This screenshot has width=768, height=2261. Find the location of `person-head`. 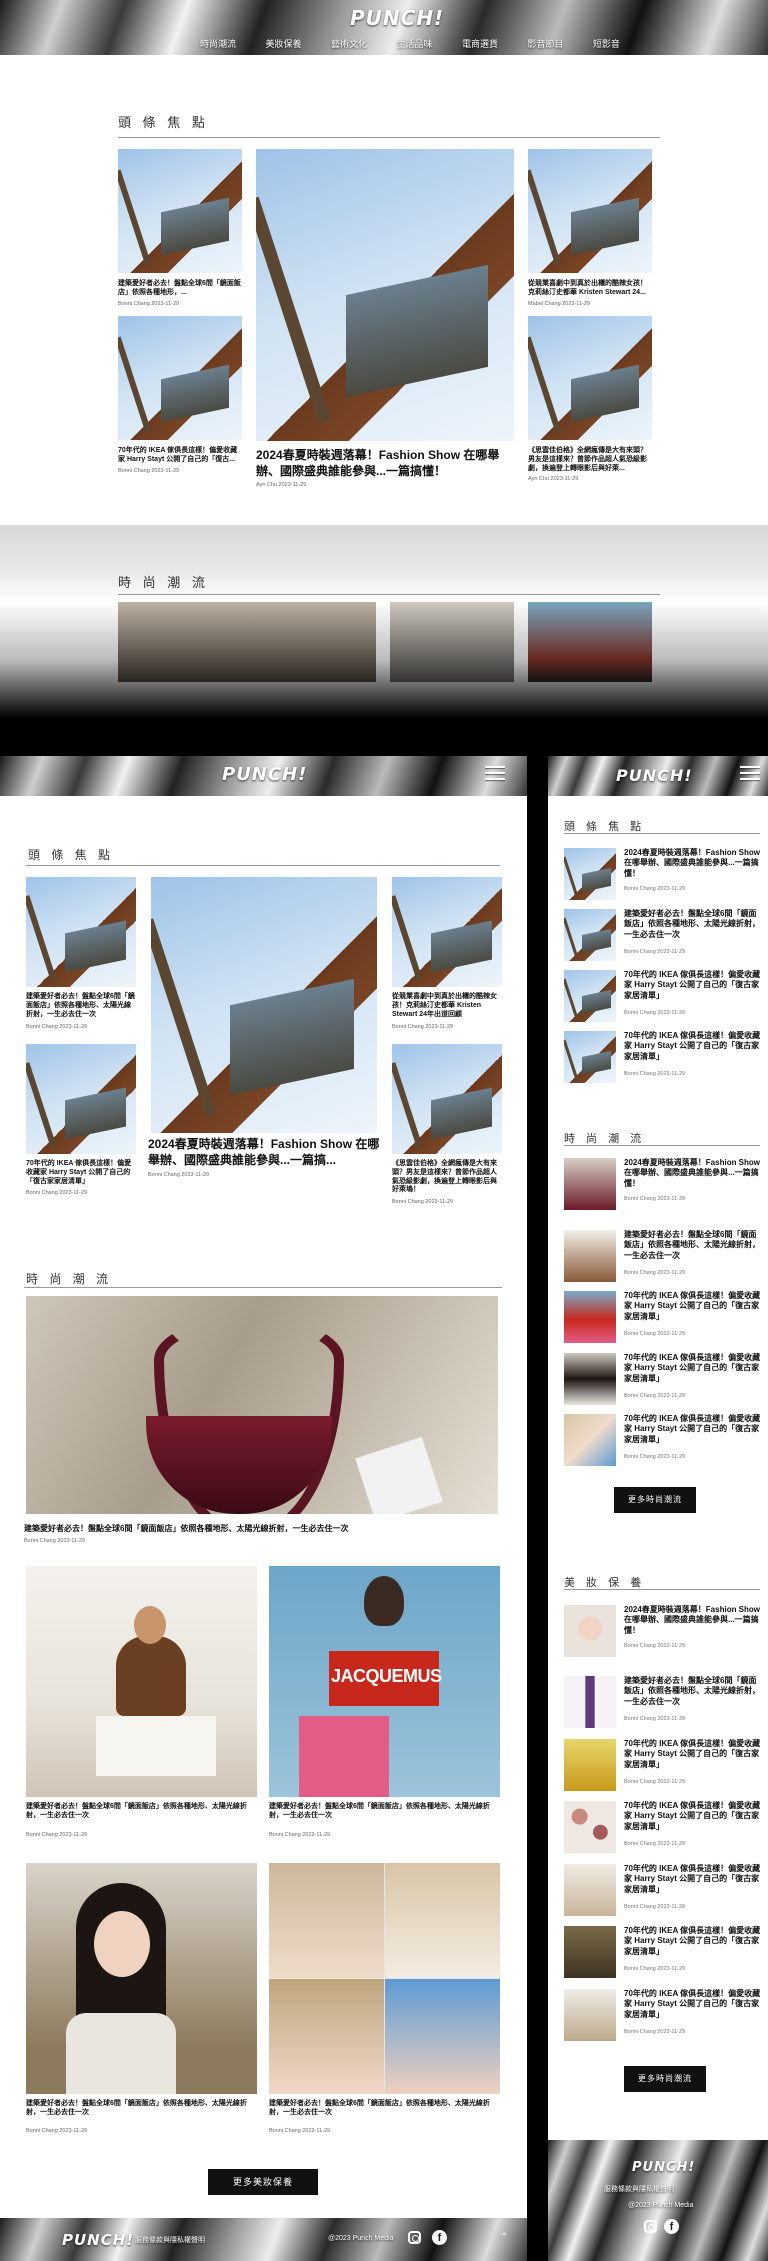

person-head is located at coordinates (384, 1601).